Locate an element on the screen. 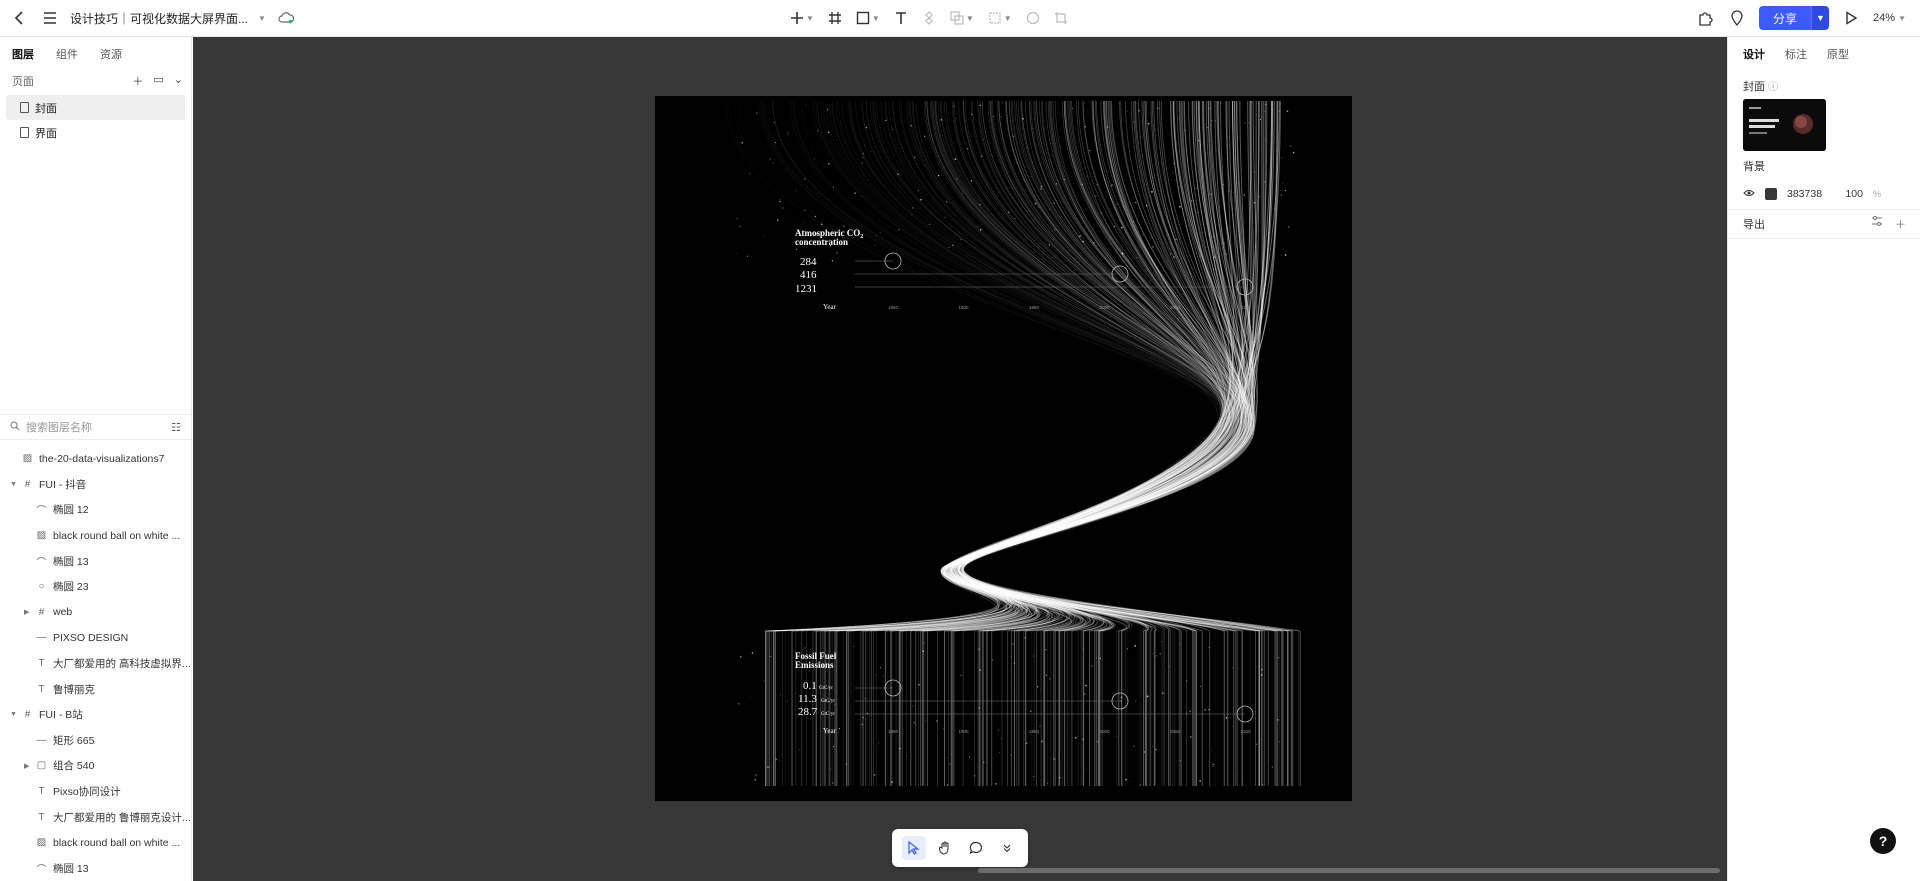  layer-item: ▶ ▢ 组合 540 is located at coordinates (95, 766).